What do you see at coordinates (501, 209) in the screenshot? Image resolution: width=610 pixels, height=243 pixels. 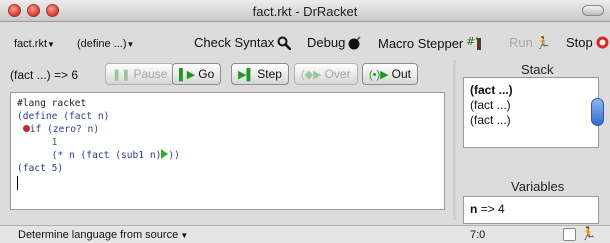 I see `variable-value: 4` at bounding box center [501, 209].